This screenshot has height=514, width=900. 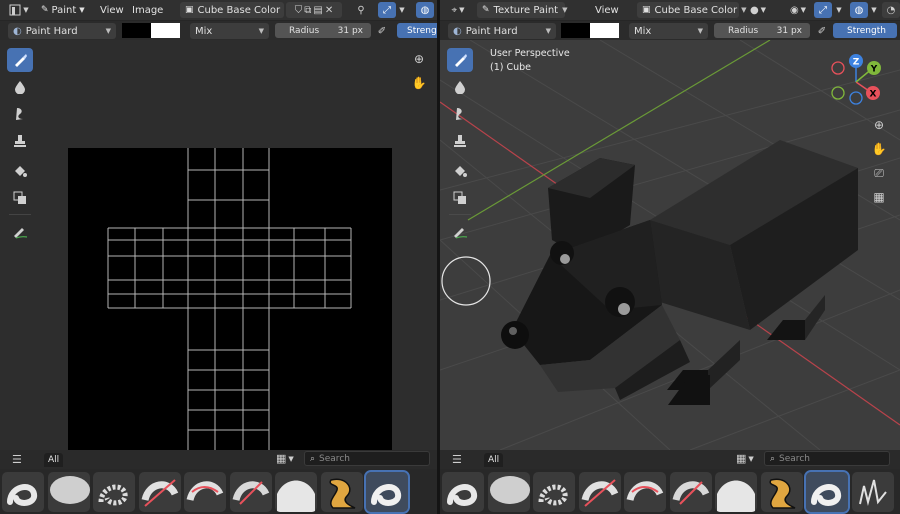 I want to click on close-icon: ✕, so click(x=329, y=10).